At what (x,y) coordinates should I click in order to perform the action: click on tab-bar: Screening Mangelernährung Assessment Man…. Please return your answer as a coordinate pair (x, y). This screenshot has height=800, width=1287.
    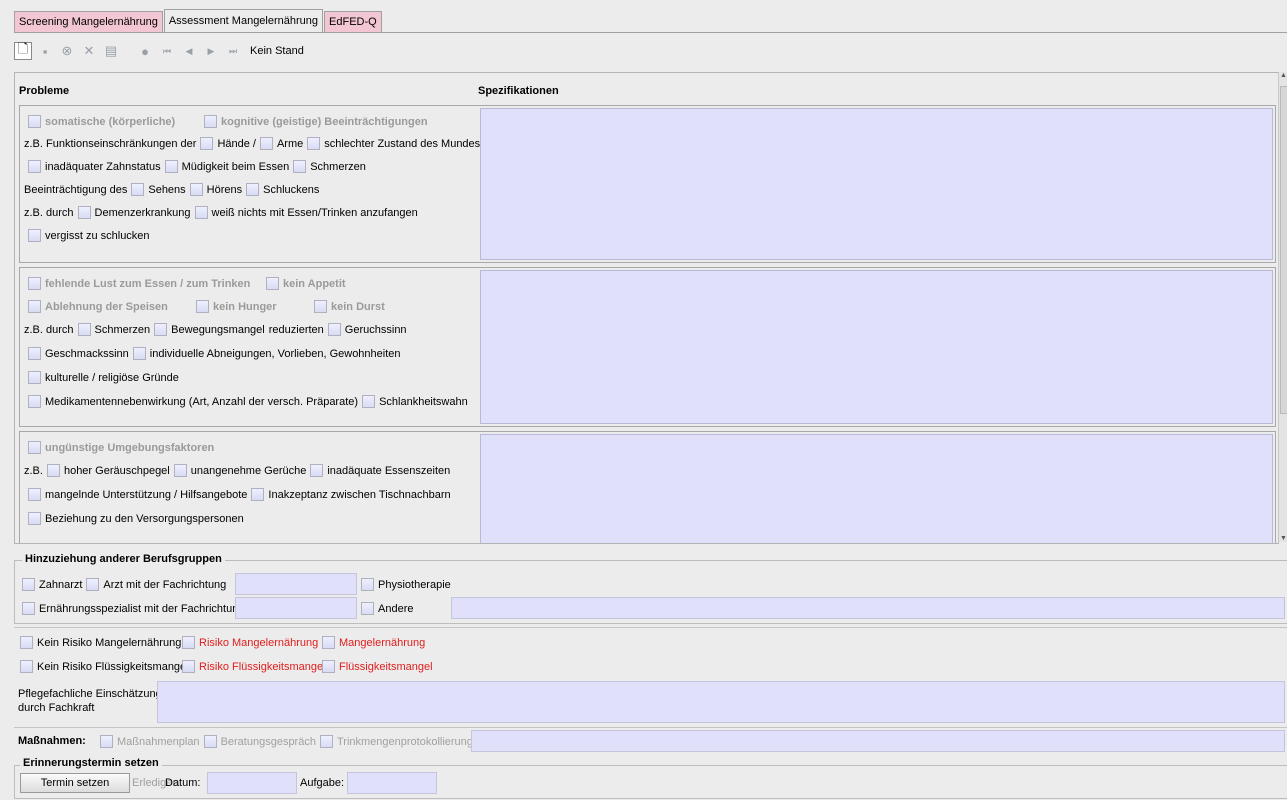
    Looking at the image, I should click on (198, 20).